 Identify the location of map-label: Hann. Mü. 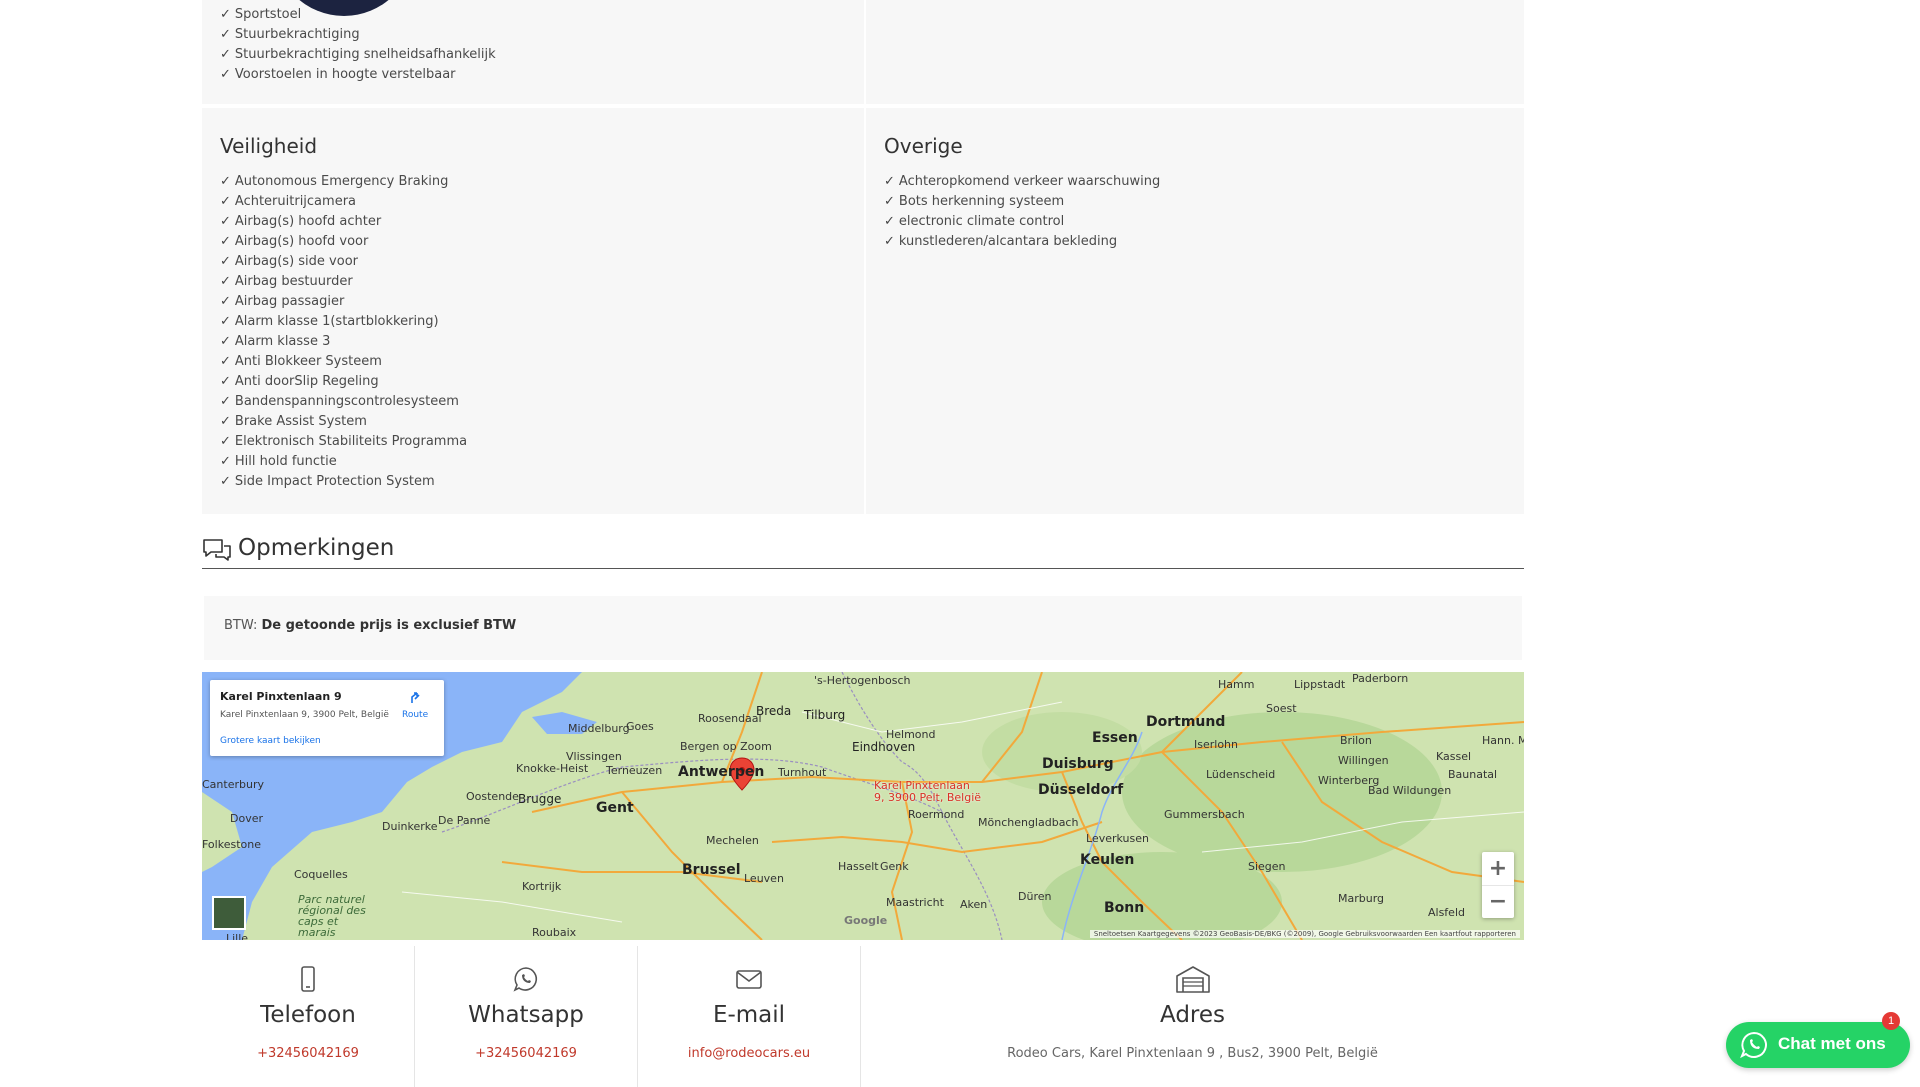
(1503, 740).